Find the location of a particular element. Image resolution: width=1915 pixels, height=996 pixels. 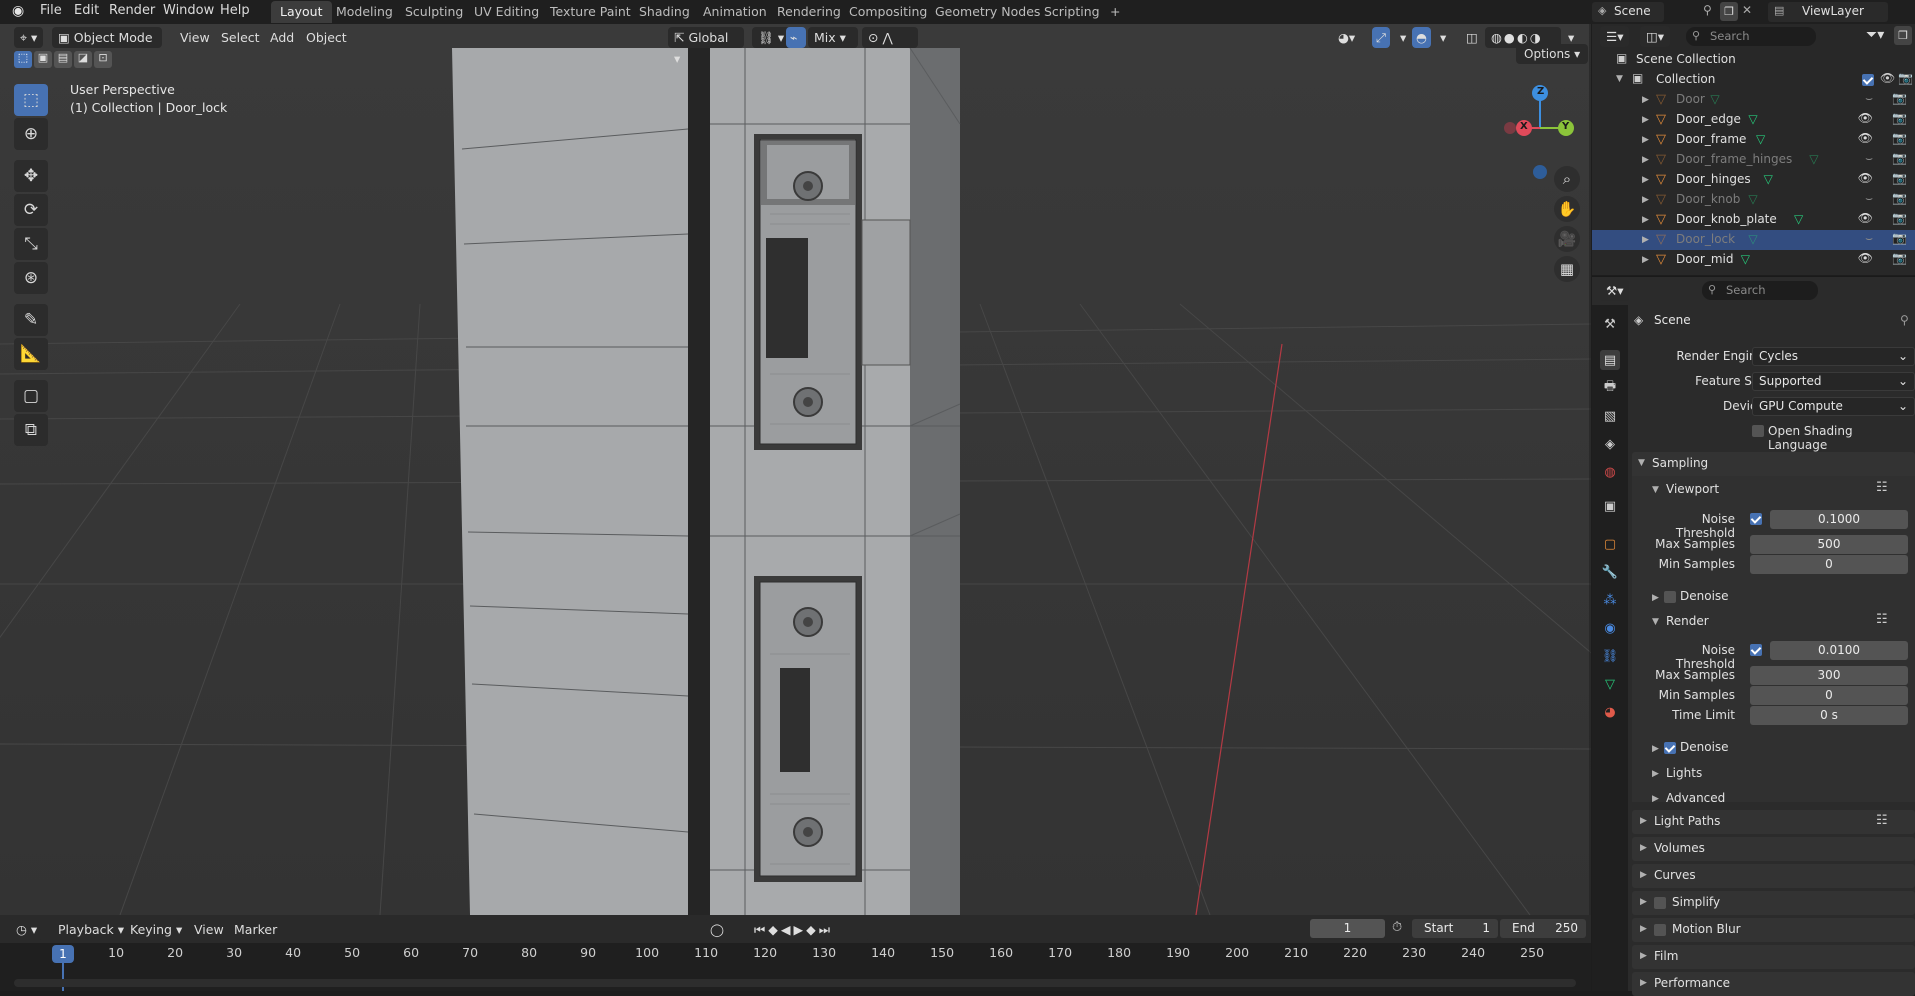

tab-shading: Shading is located at coordinates (664, 12).